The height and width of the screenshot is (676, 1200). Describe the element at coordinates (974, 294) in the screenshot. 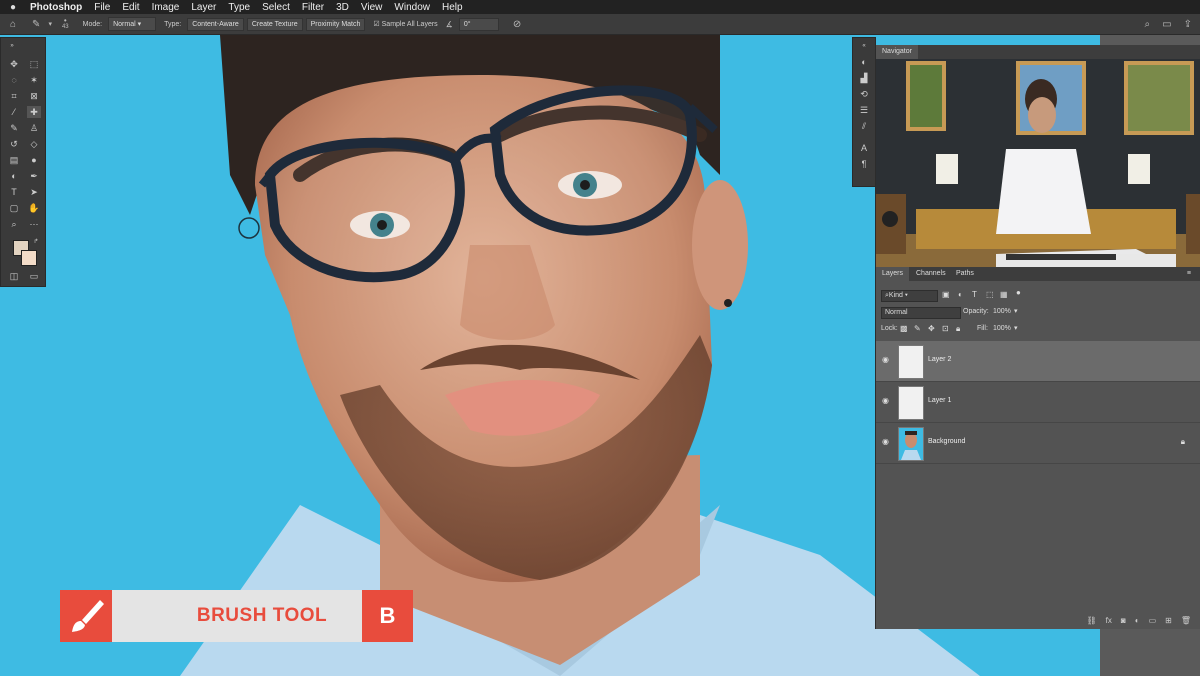

I see `filter-type-icon: T` at that location.